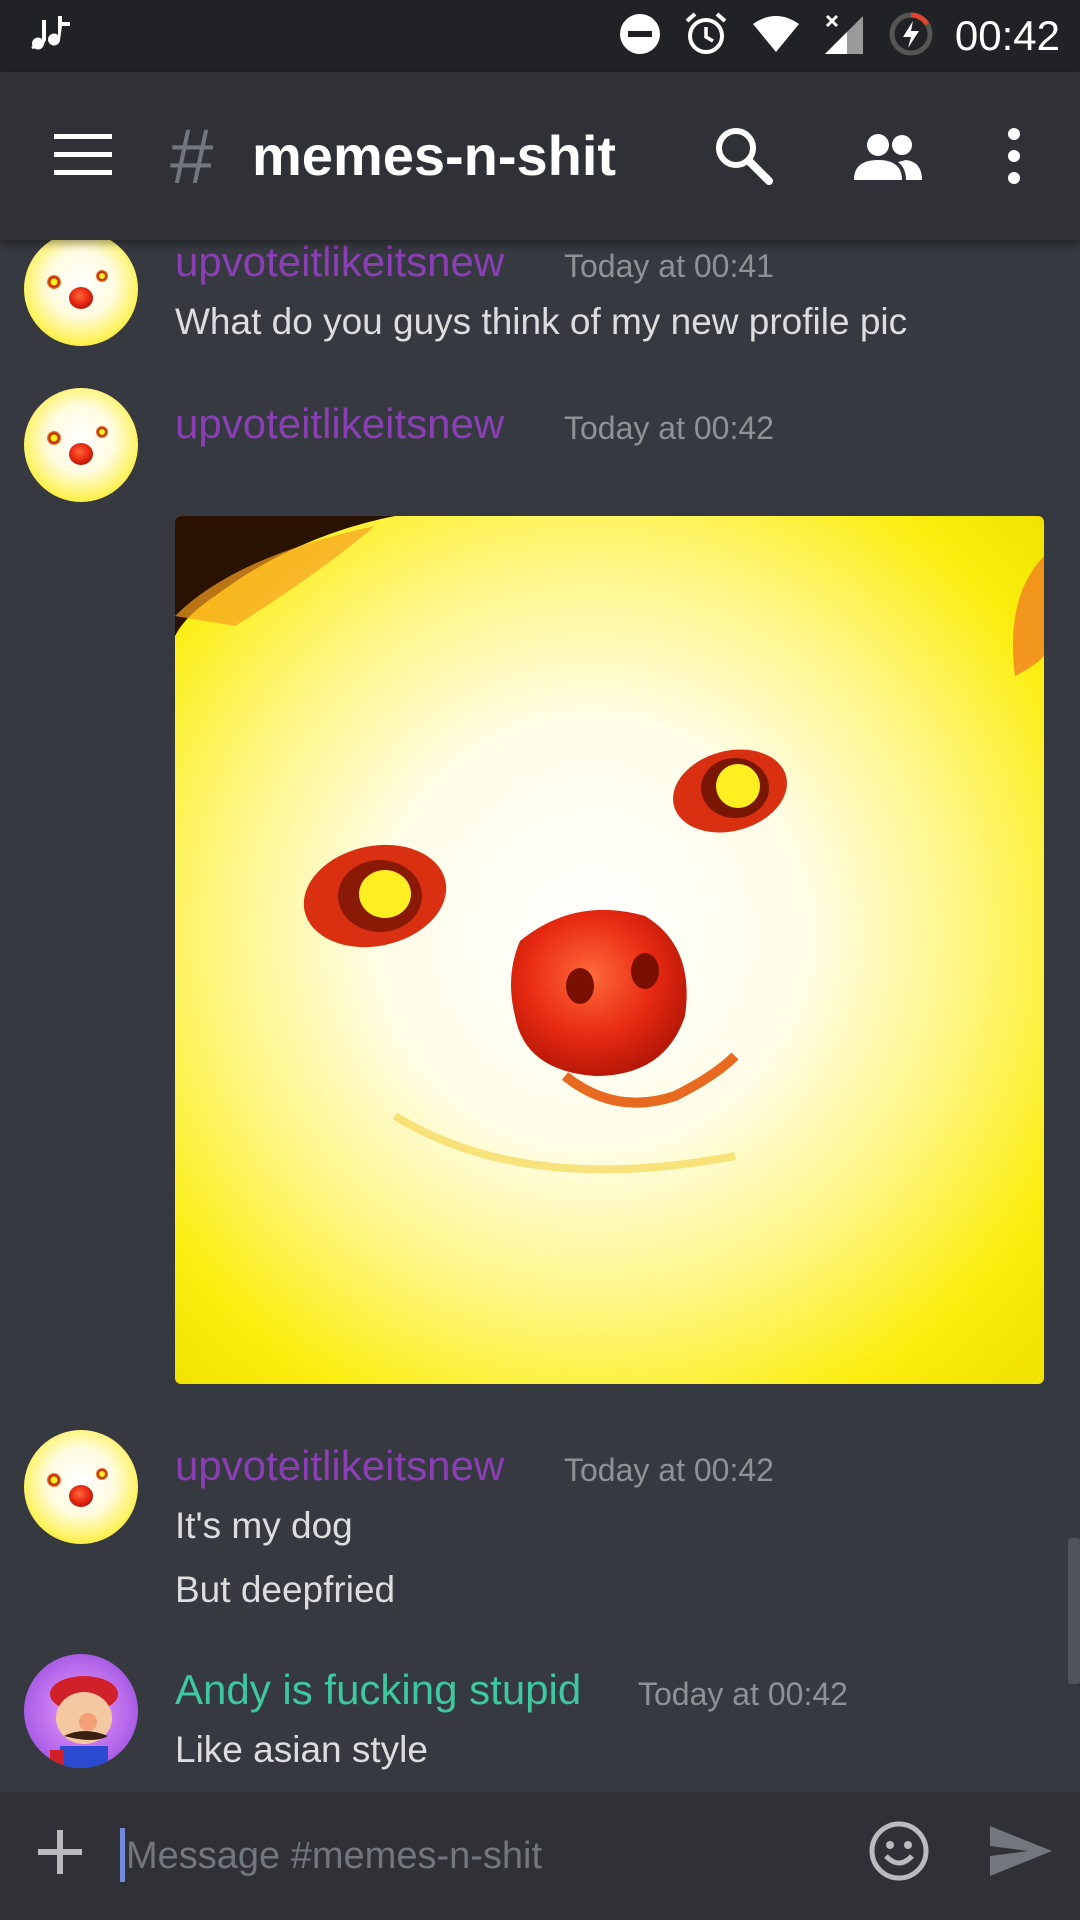  I want to click on send-icon, so click(1021, 1851).